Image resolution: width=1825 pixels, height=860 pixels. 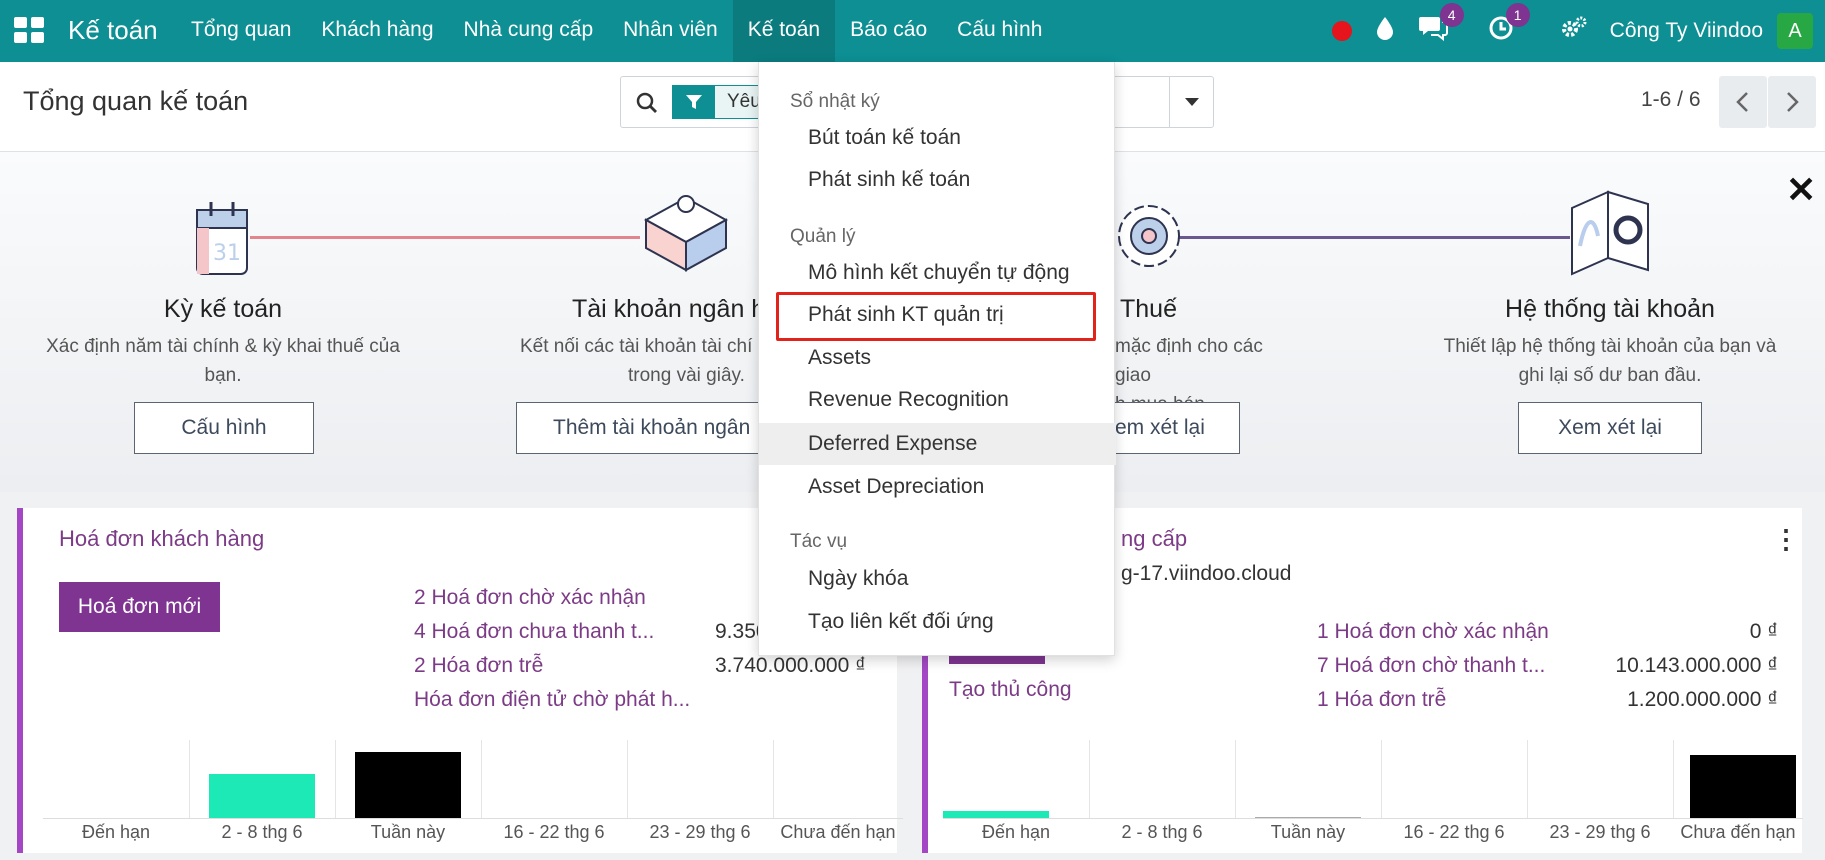 I want to click on review-accounts-button: Xem xét lại, so click(x=1610, y=428).